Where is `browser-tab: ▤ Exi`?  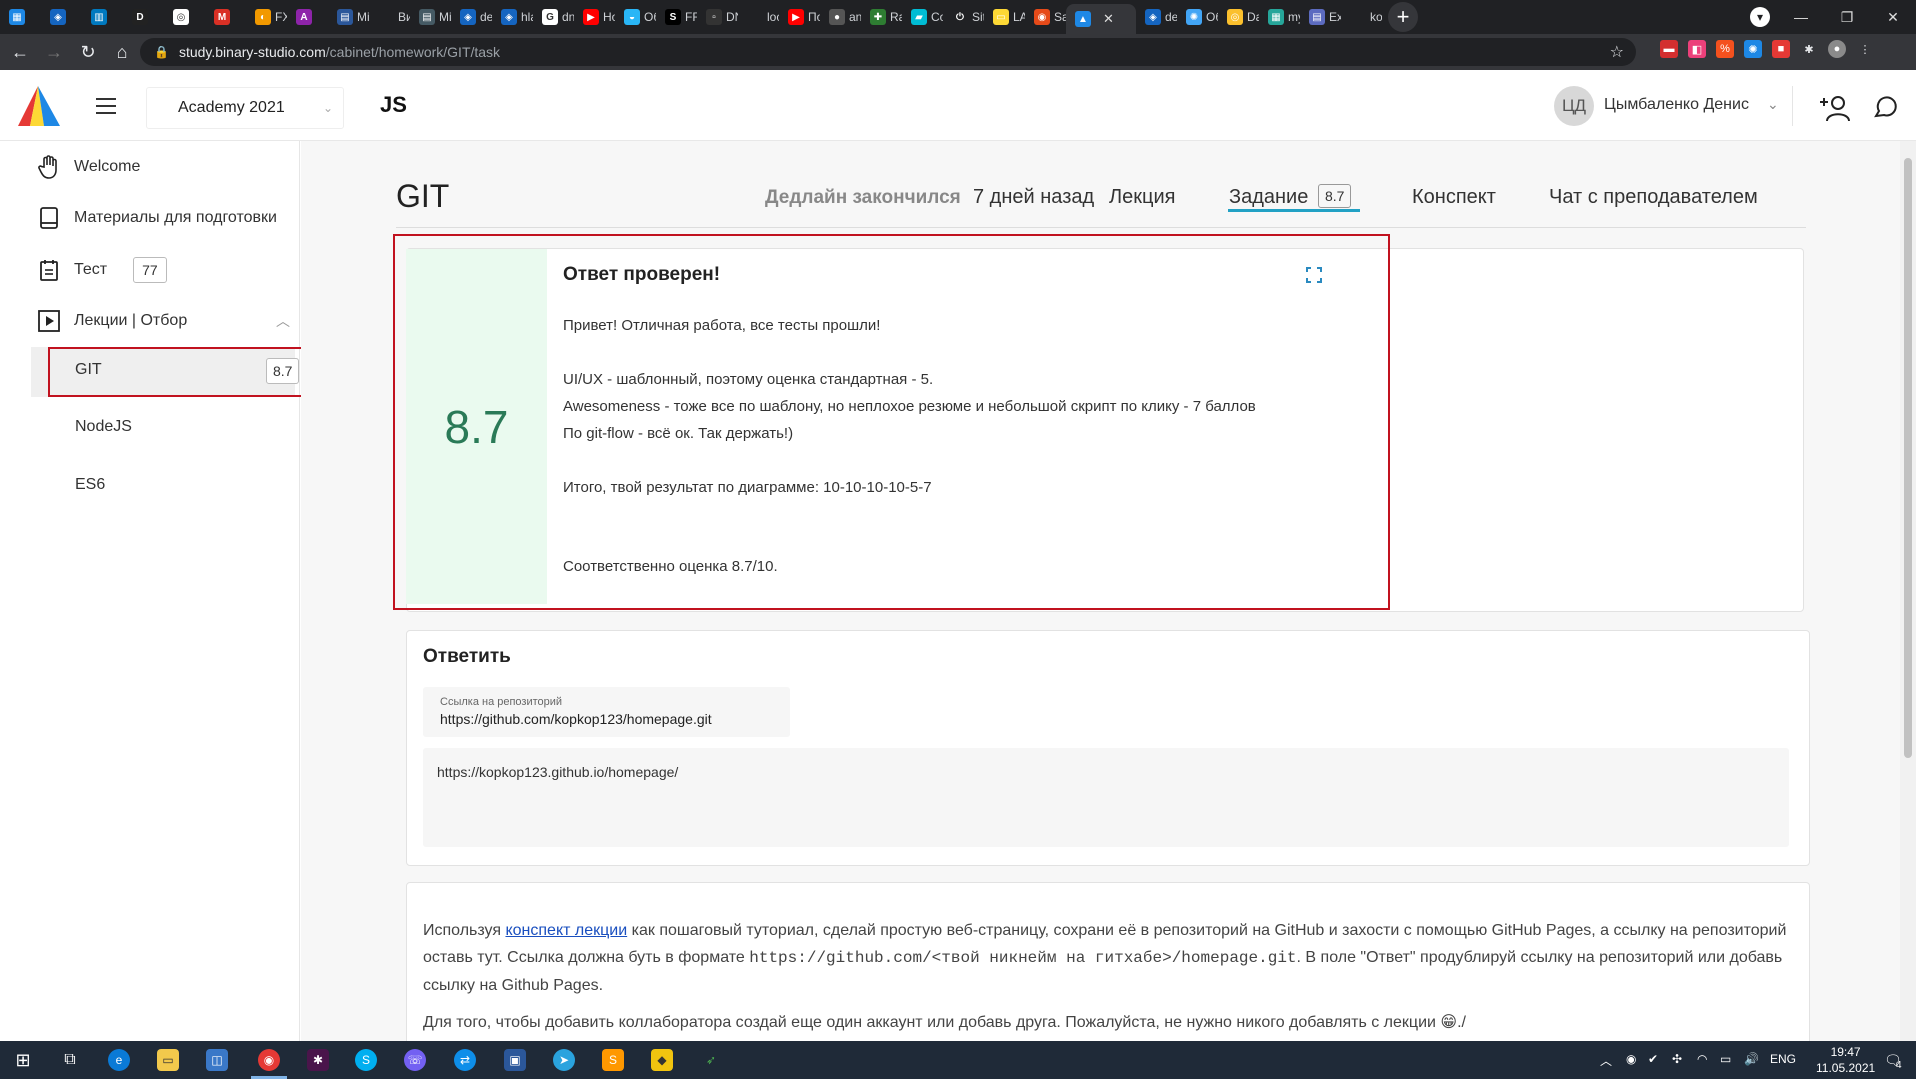
browser-tab: ▤ Exi is located at coordinates (1320, 17).